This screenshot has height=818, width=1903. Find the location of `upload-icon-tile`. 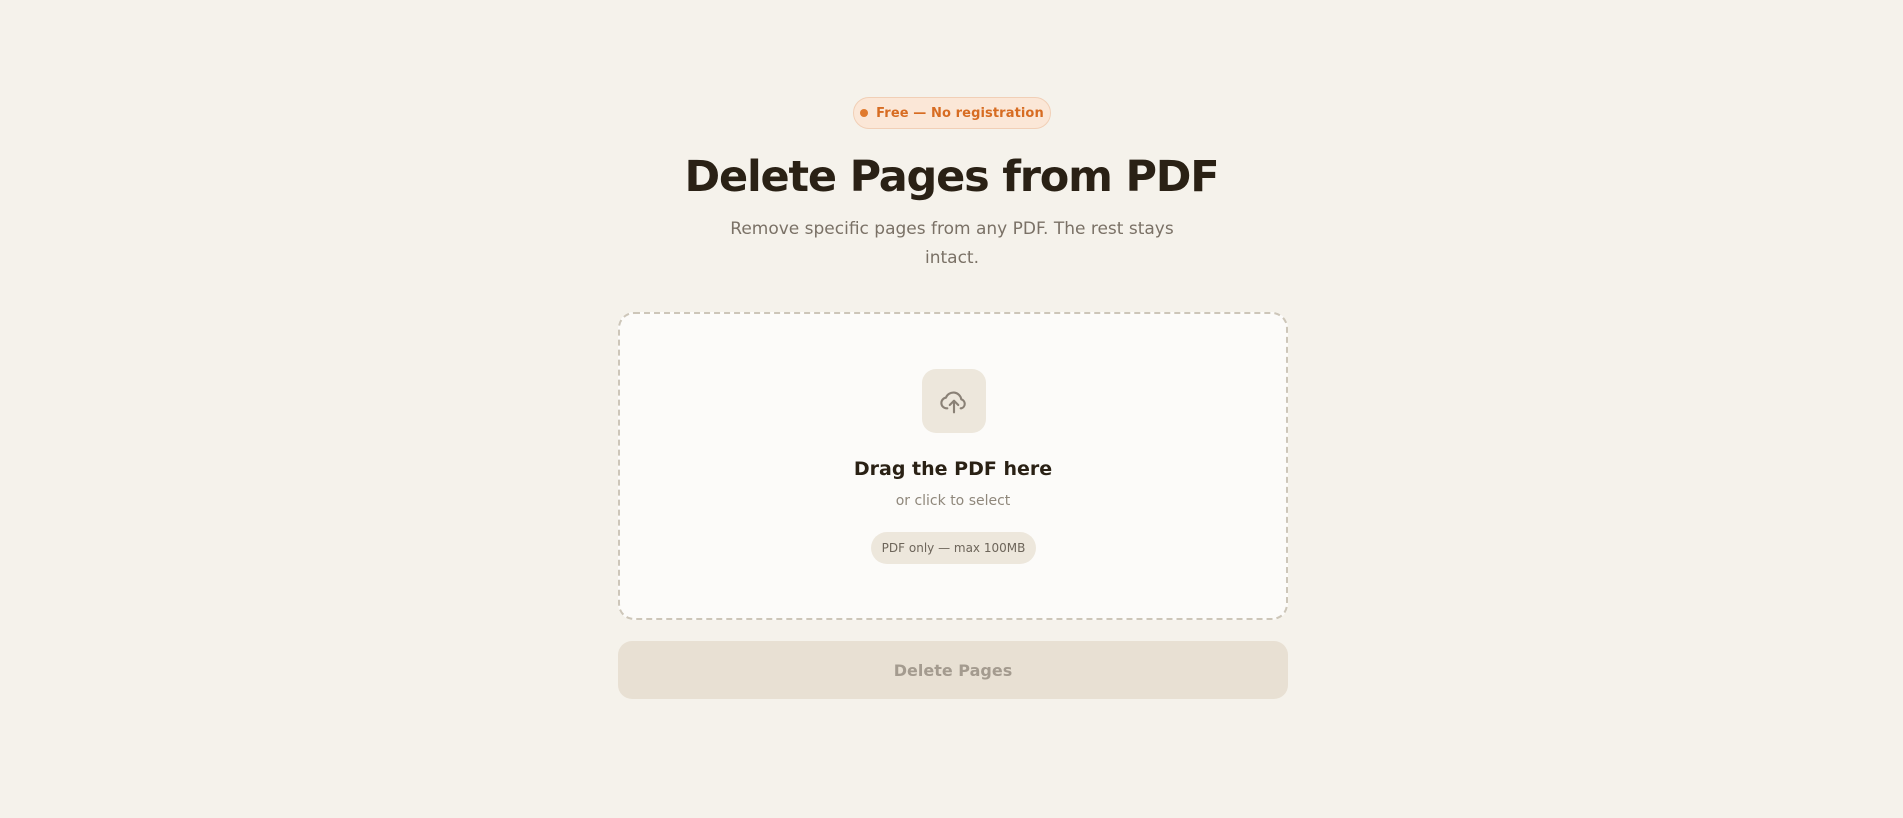

upload-icon-tile is located at coordinates (954, 401).